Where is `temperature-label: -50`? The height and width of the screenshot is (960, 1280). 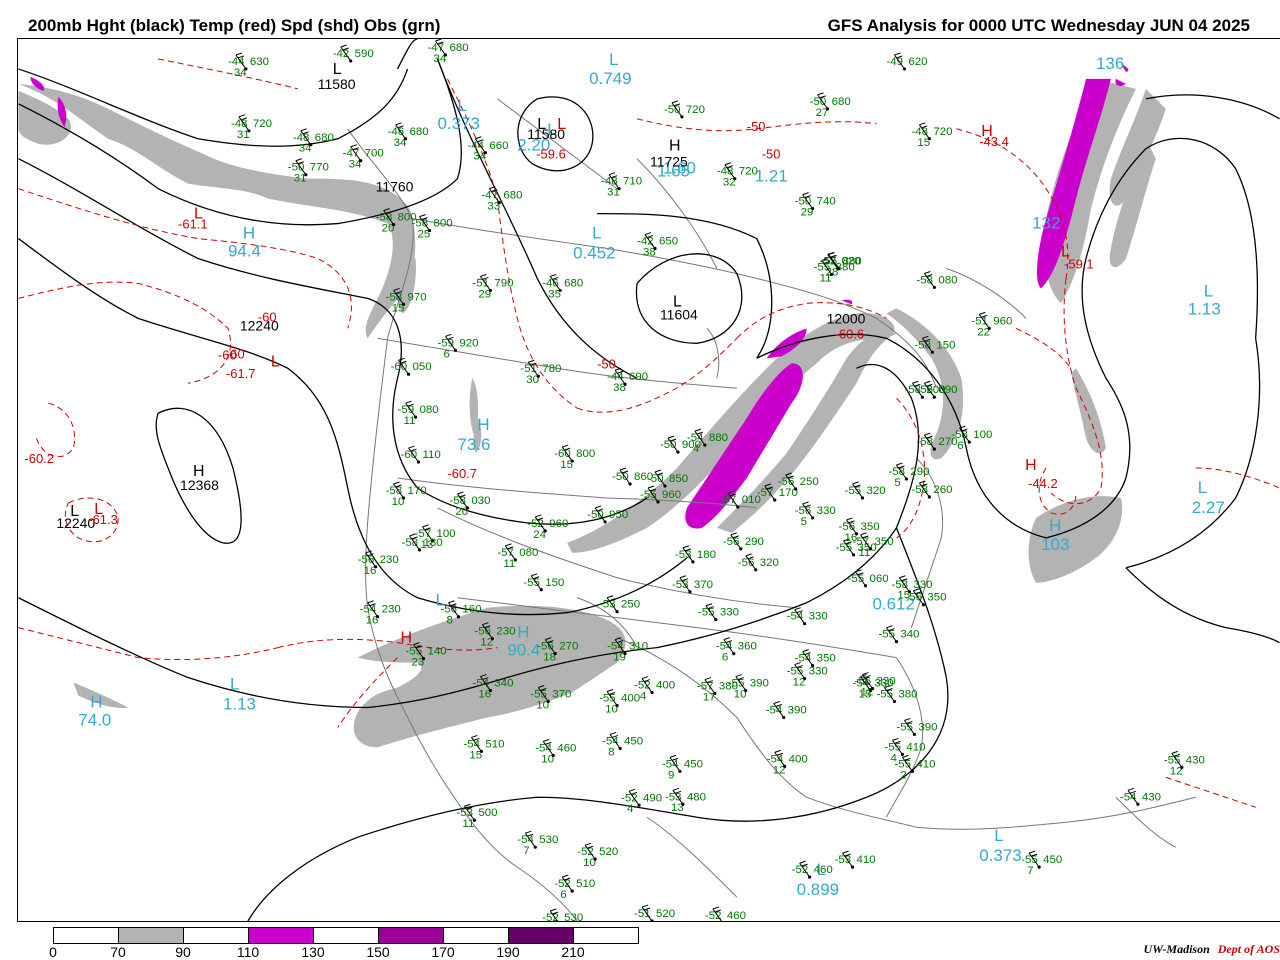
temperature-label: -50 is located at coordinates (756, 126).